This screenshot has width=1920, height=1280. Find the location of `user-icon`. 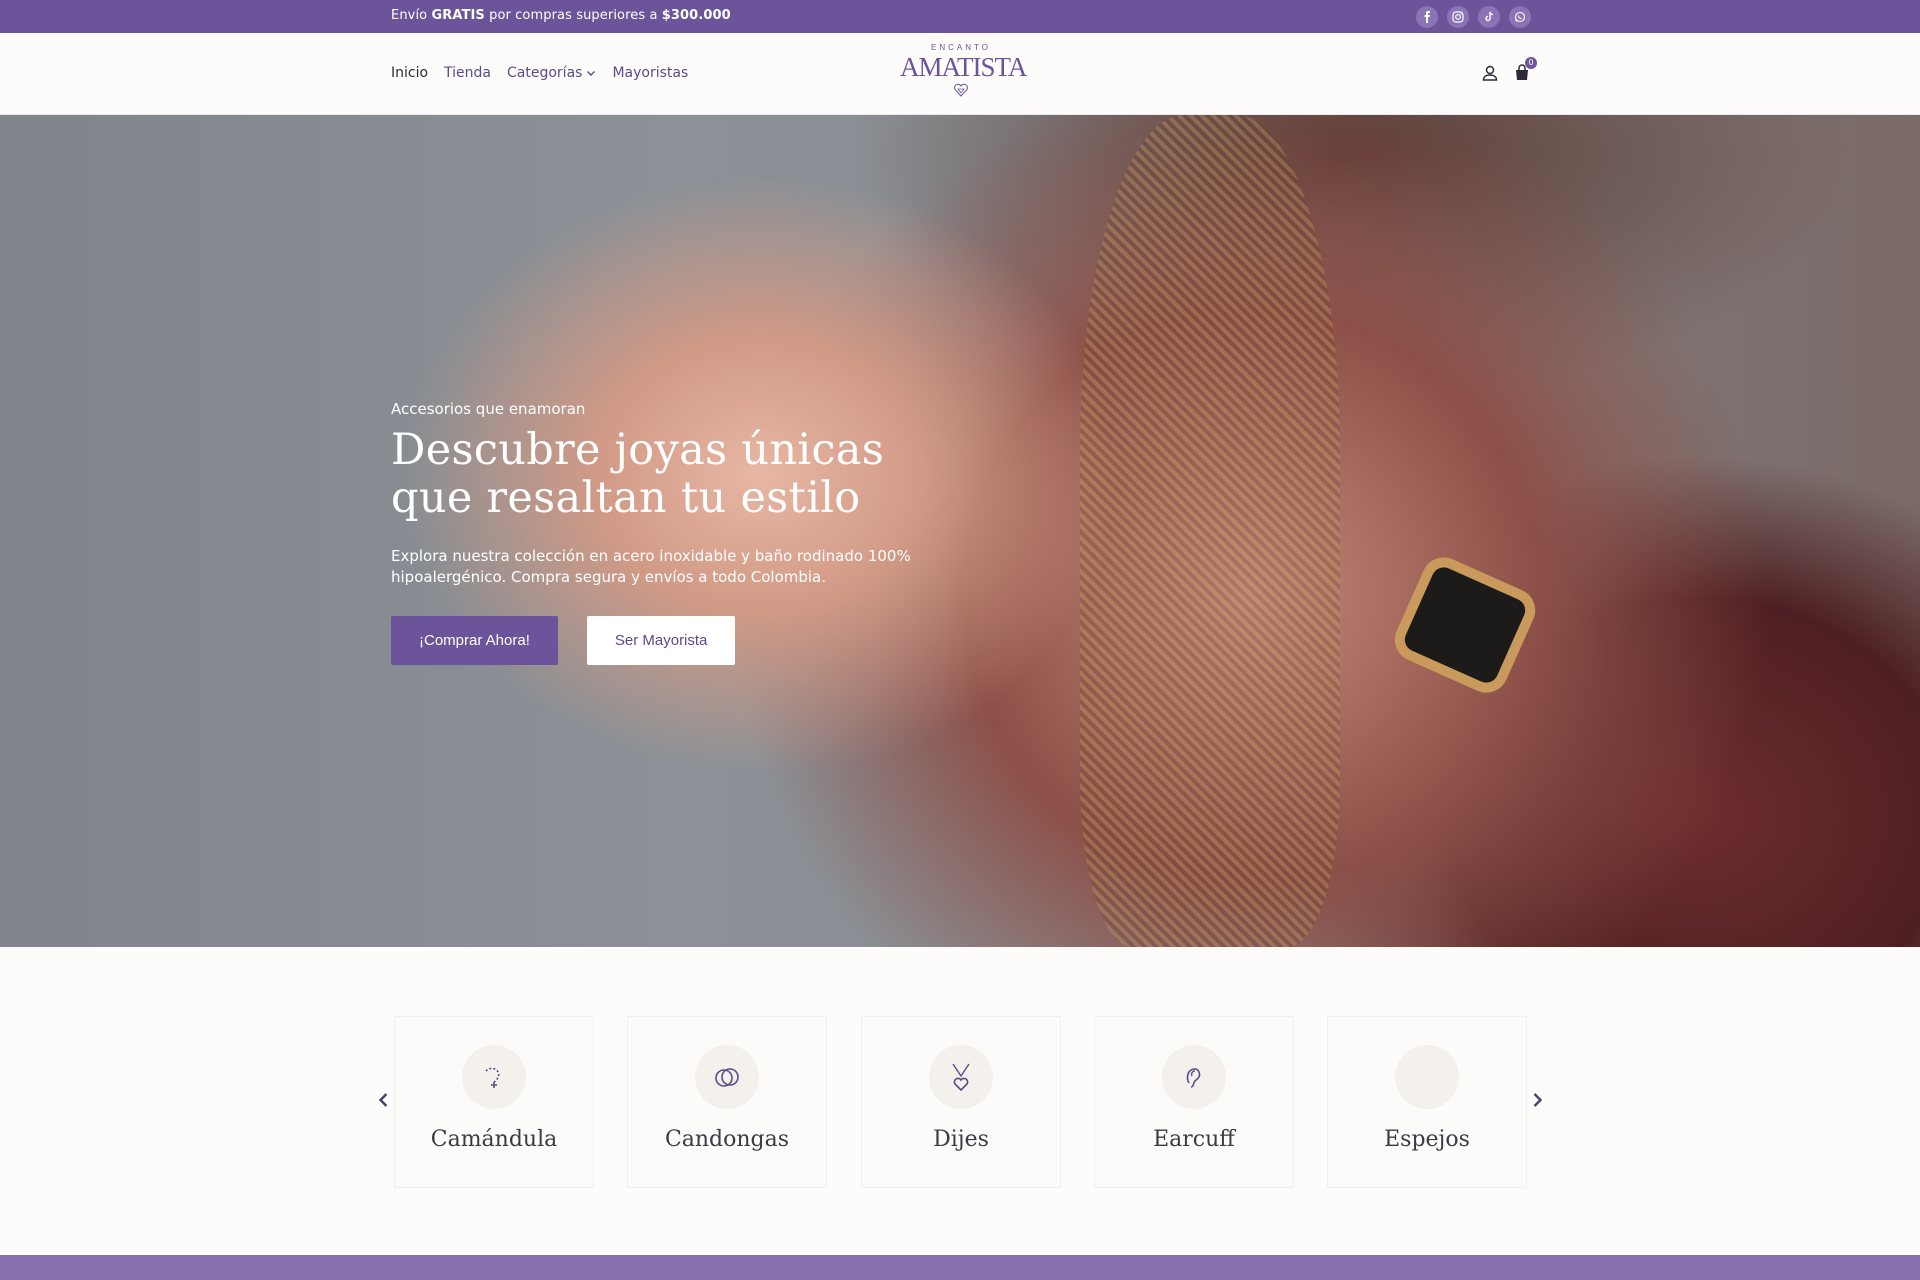

user-icon is located at coordinates (1490, 73).